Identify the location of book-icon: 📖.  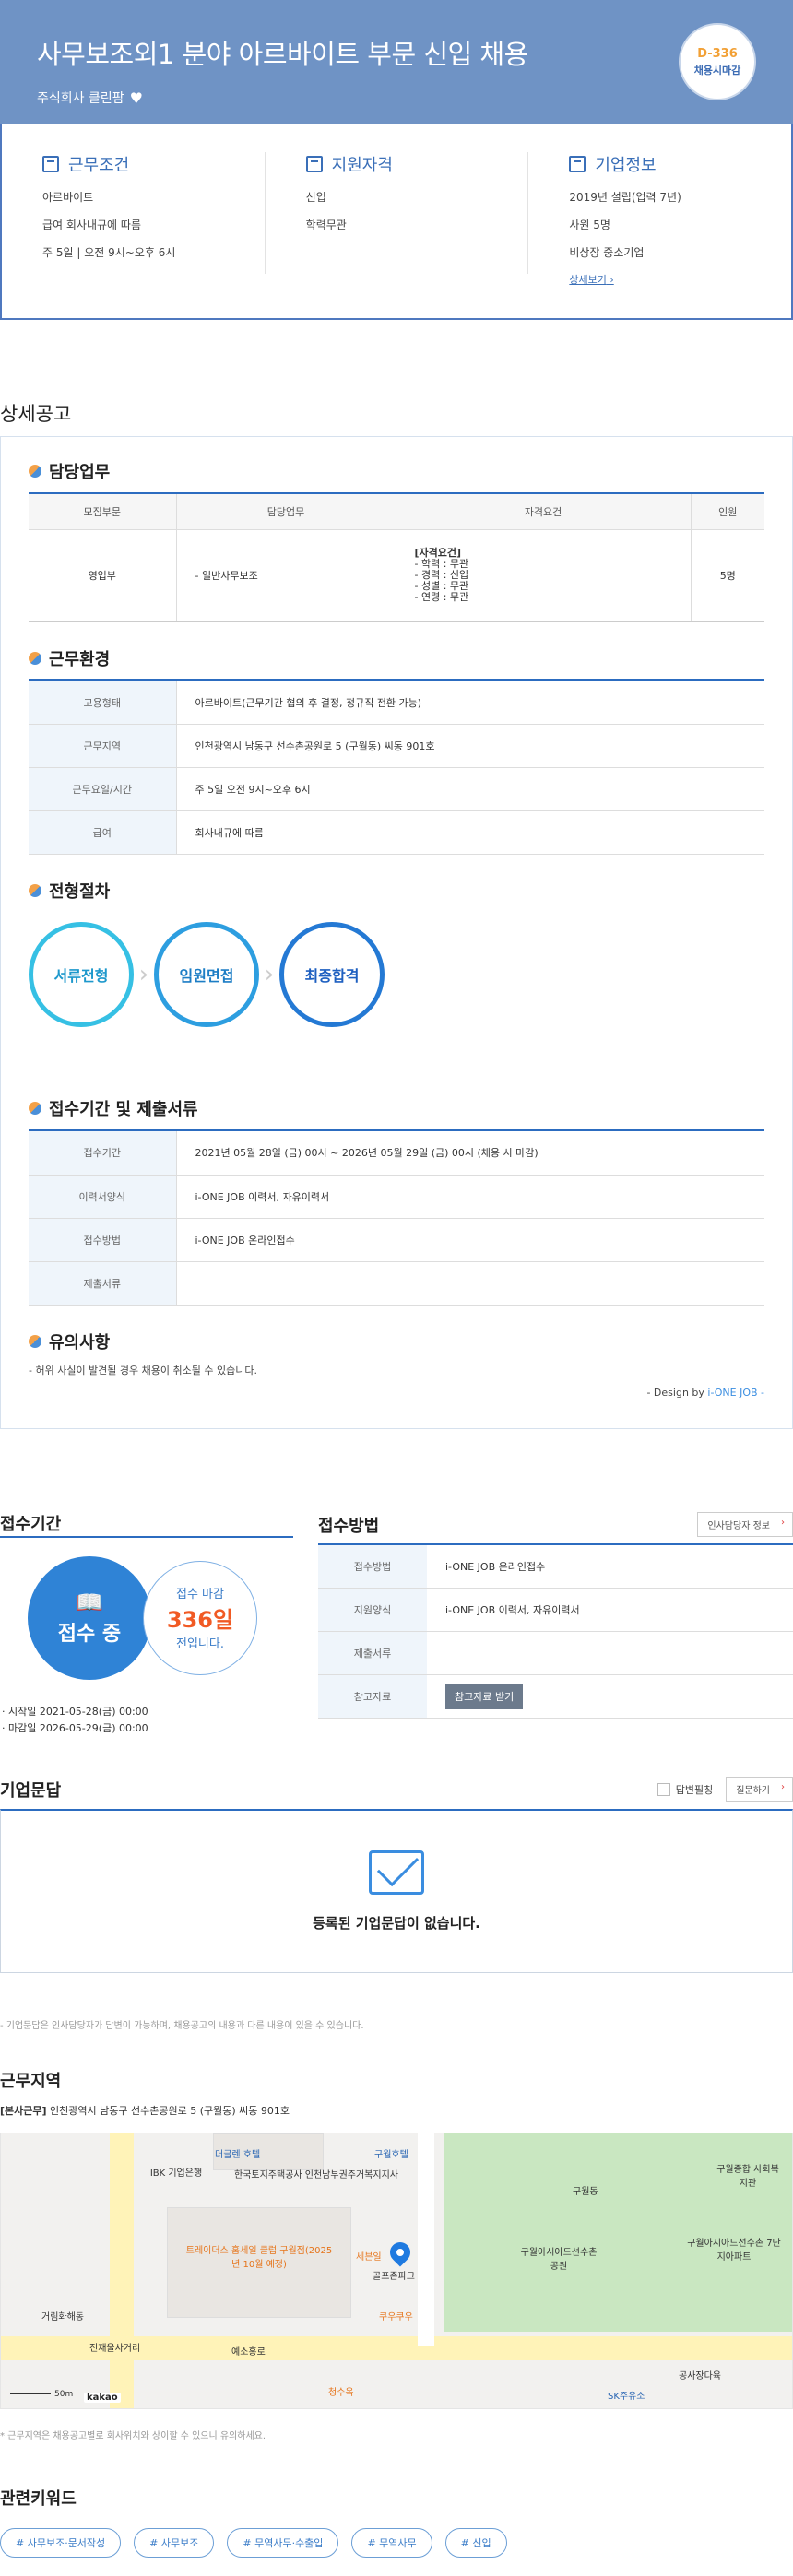
(89, 1602).